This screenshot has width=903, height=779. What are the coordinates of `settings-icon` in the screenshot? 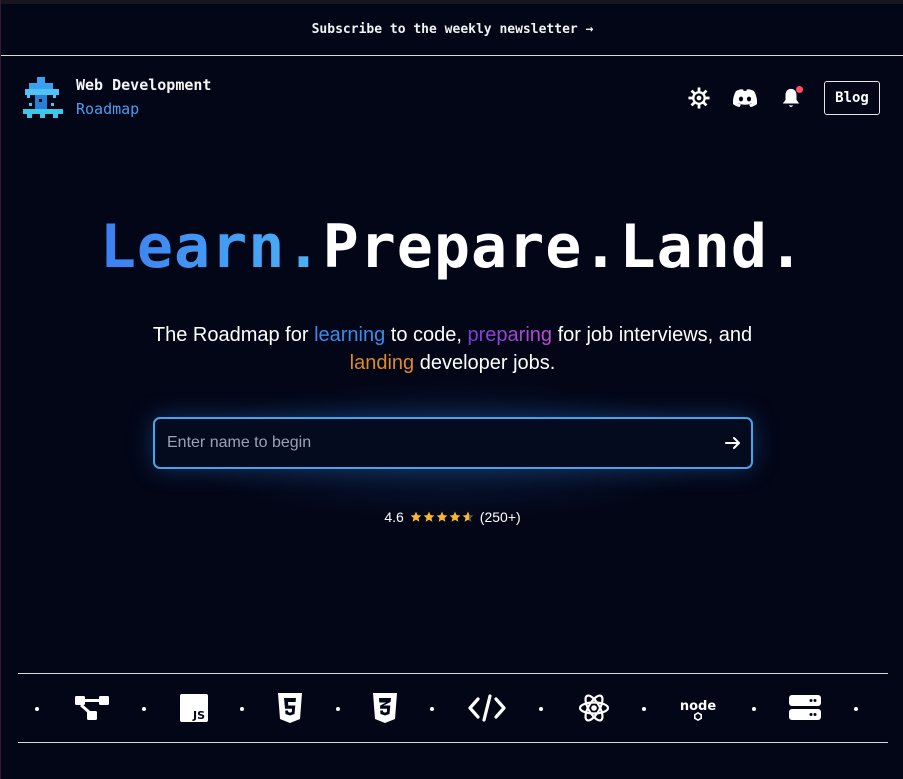 It's located at (699, 98).